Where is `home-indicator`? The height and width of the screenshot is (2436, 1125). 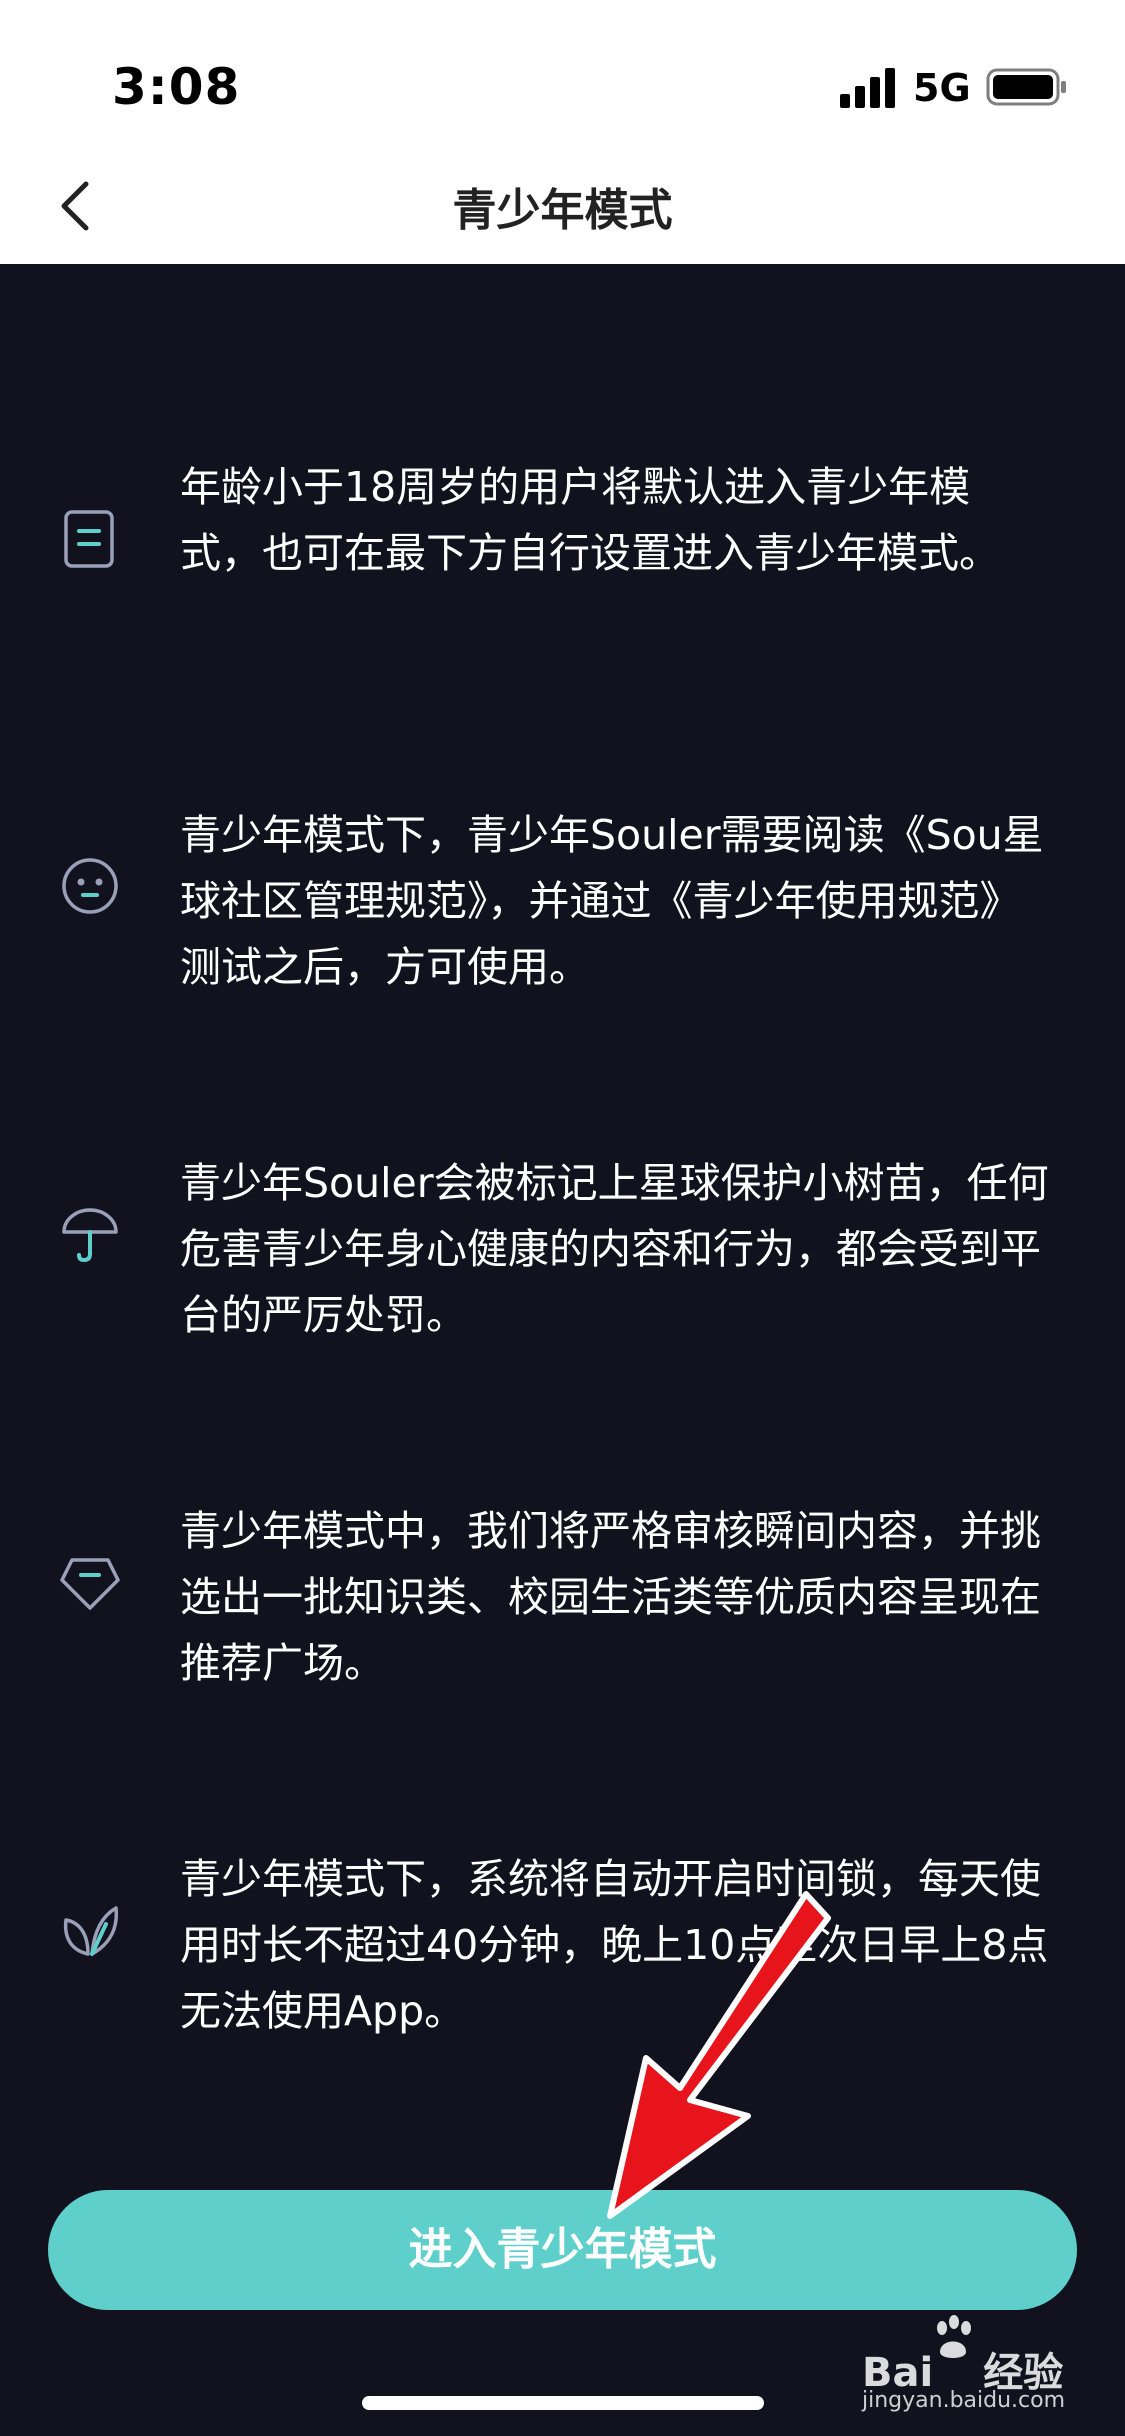 home-indicator is located at coordinates (563, 2403).